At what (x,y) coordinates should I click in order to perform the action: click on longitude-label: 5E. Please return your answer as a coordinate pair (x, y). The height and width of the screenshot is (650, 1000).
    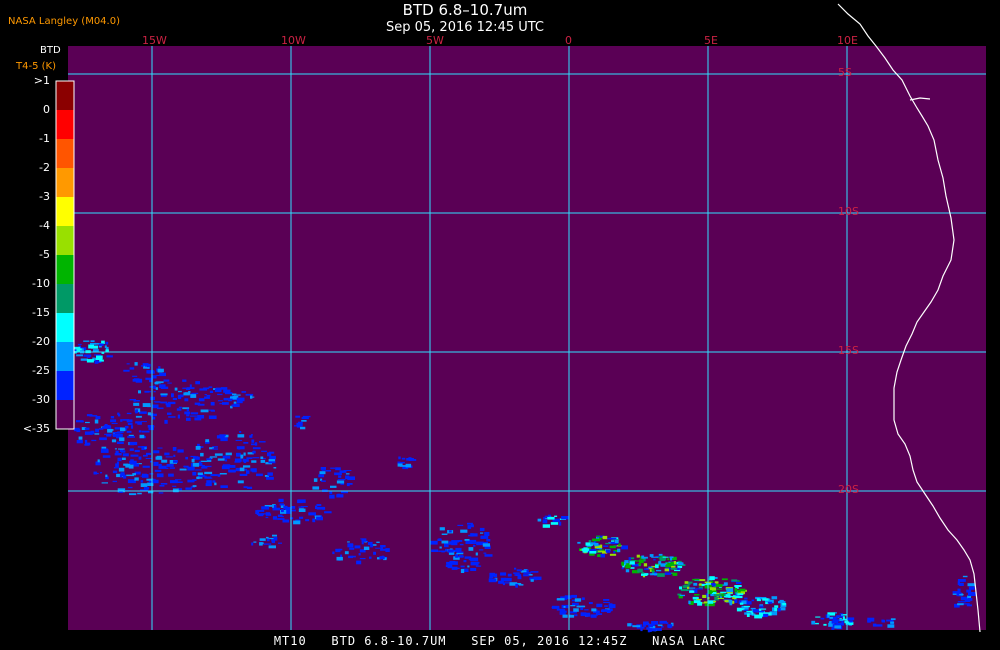
    Looking at the image, I should click on (711, 40).